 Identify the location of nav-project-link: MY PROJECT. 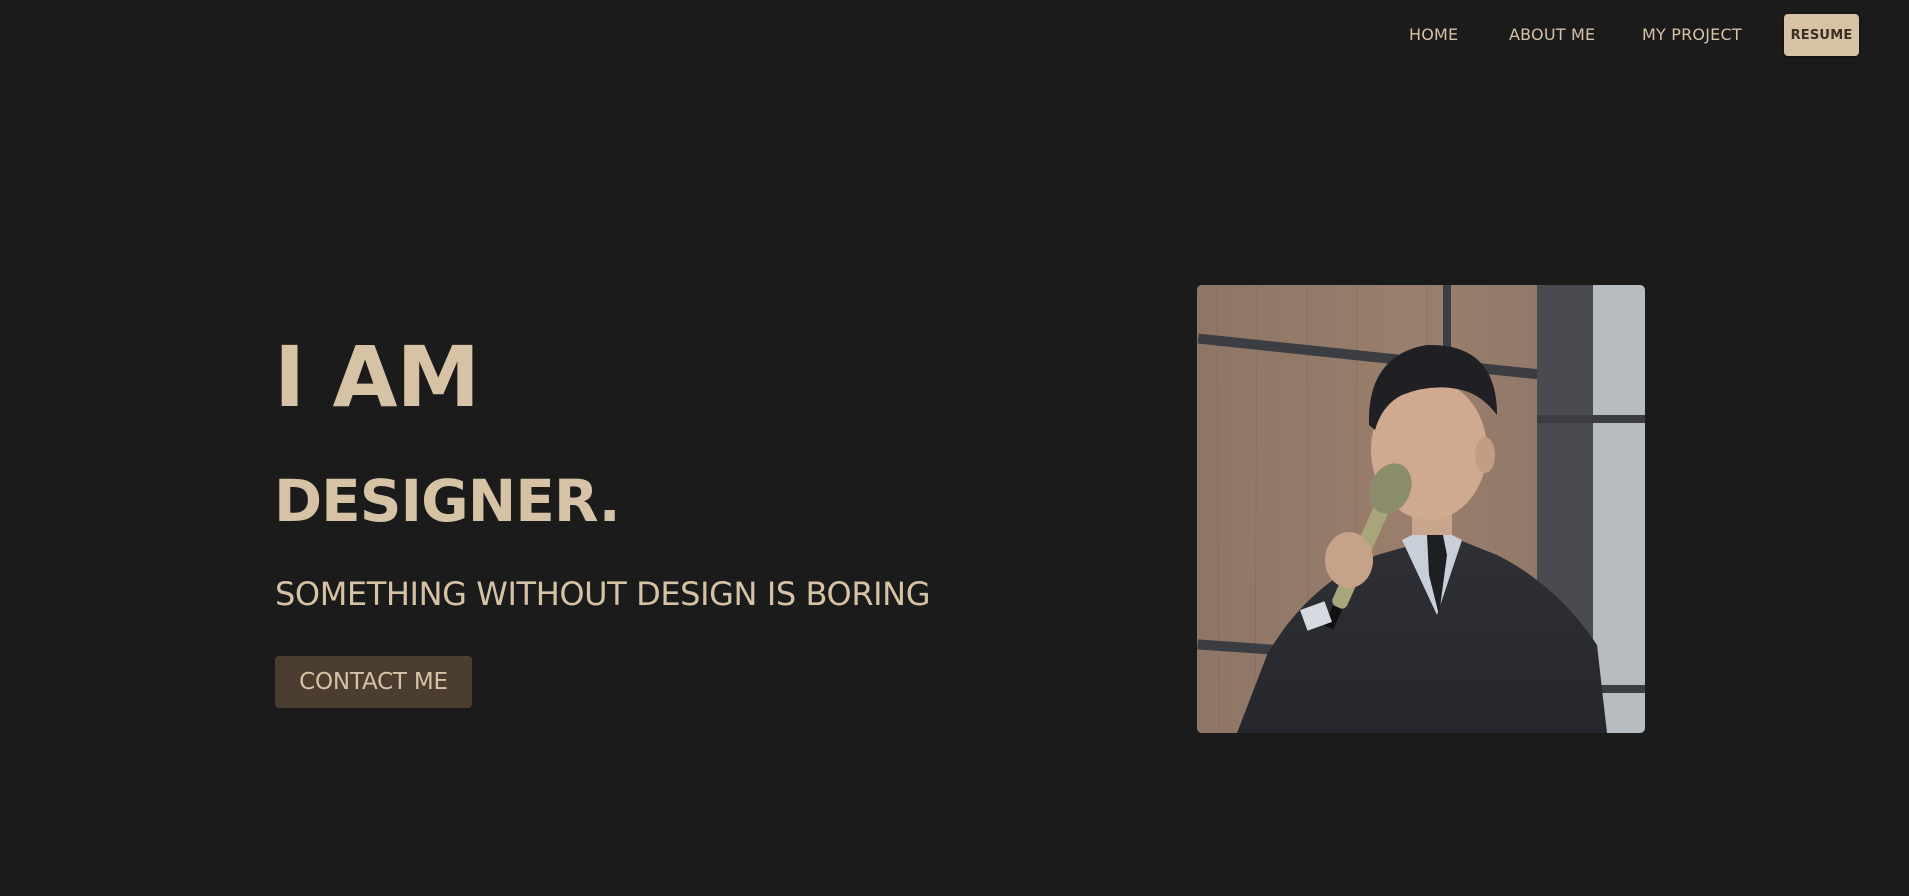
(1692, 34).